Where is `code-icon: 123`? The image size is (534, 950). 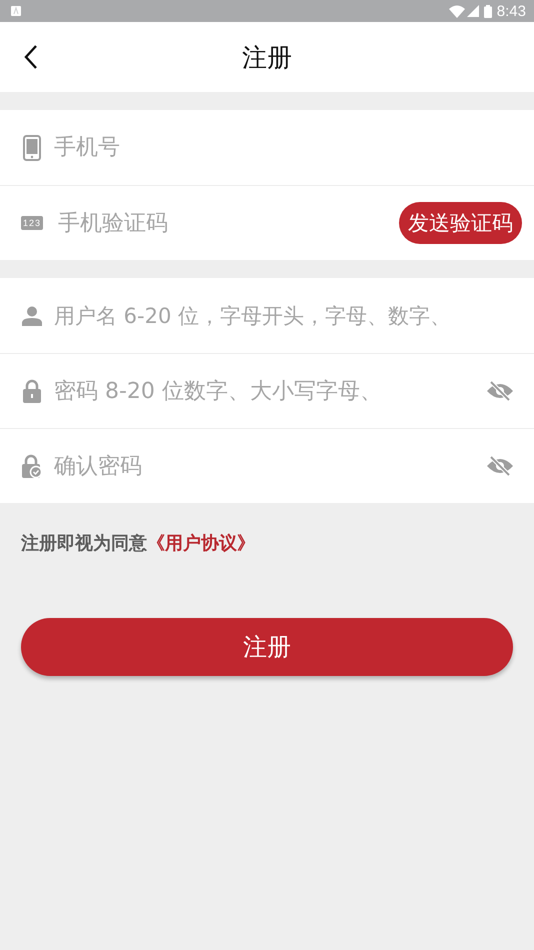
code-icon: 123 is located at coordinates (32, 223).